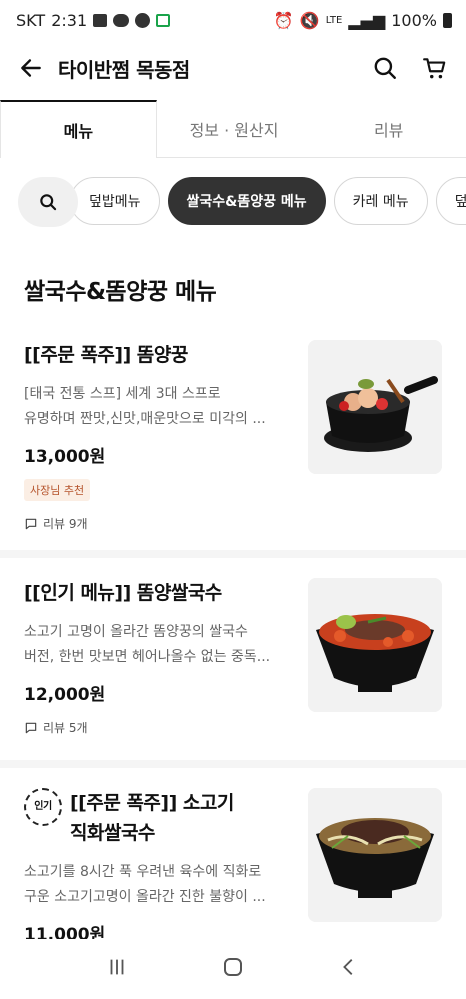  I want to click on kakaotalk-icon, so click(121, 20).